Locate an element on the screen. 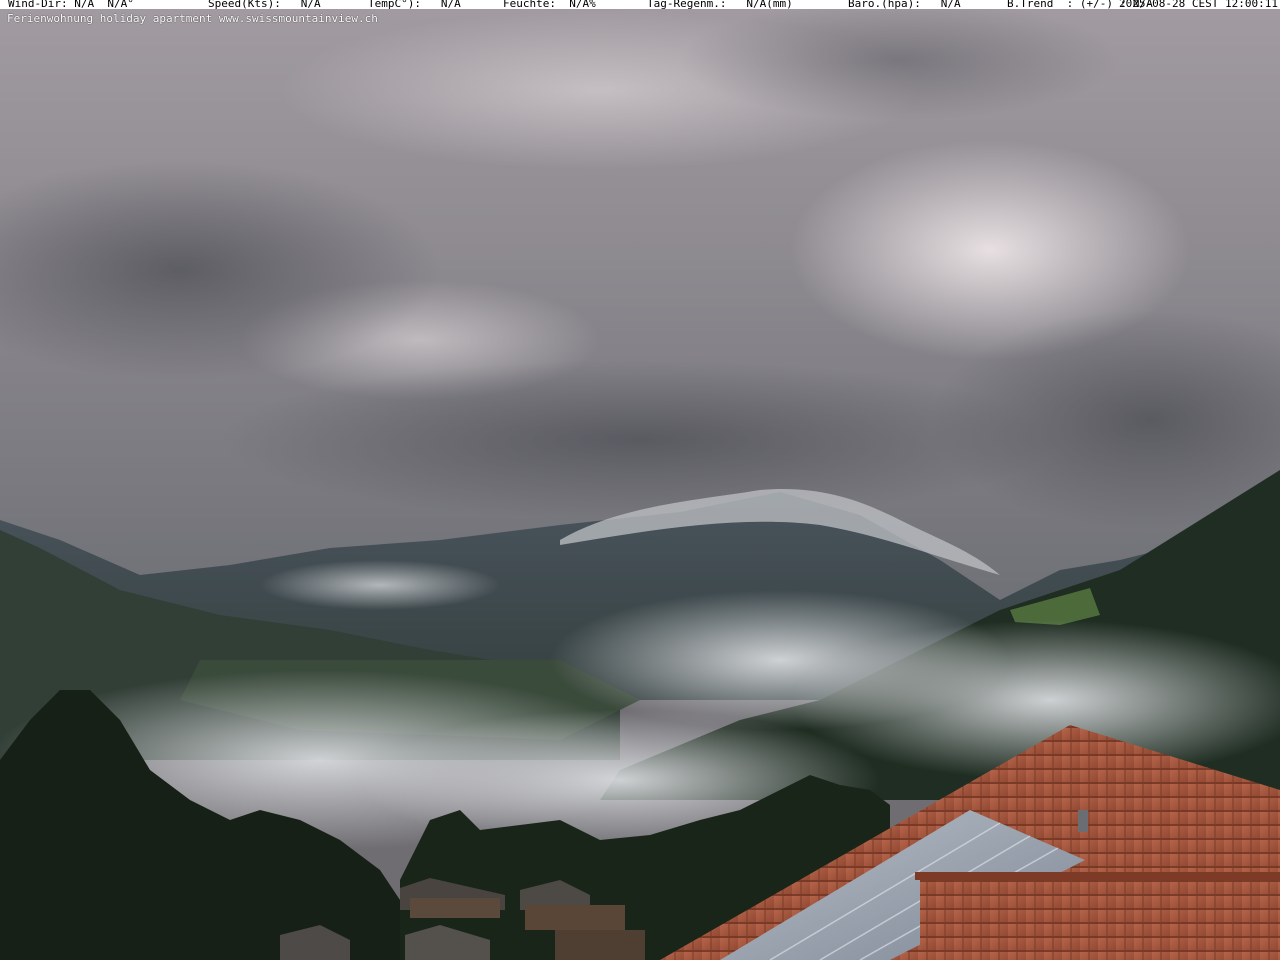 This screenshot has height=960, width=1280. wind-readout: Wind-Dir: N/A N/A° is located at coordinates (71, 4).